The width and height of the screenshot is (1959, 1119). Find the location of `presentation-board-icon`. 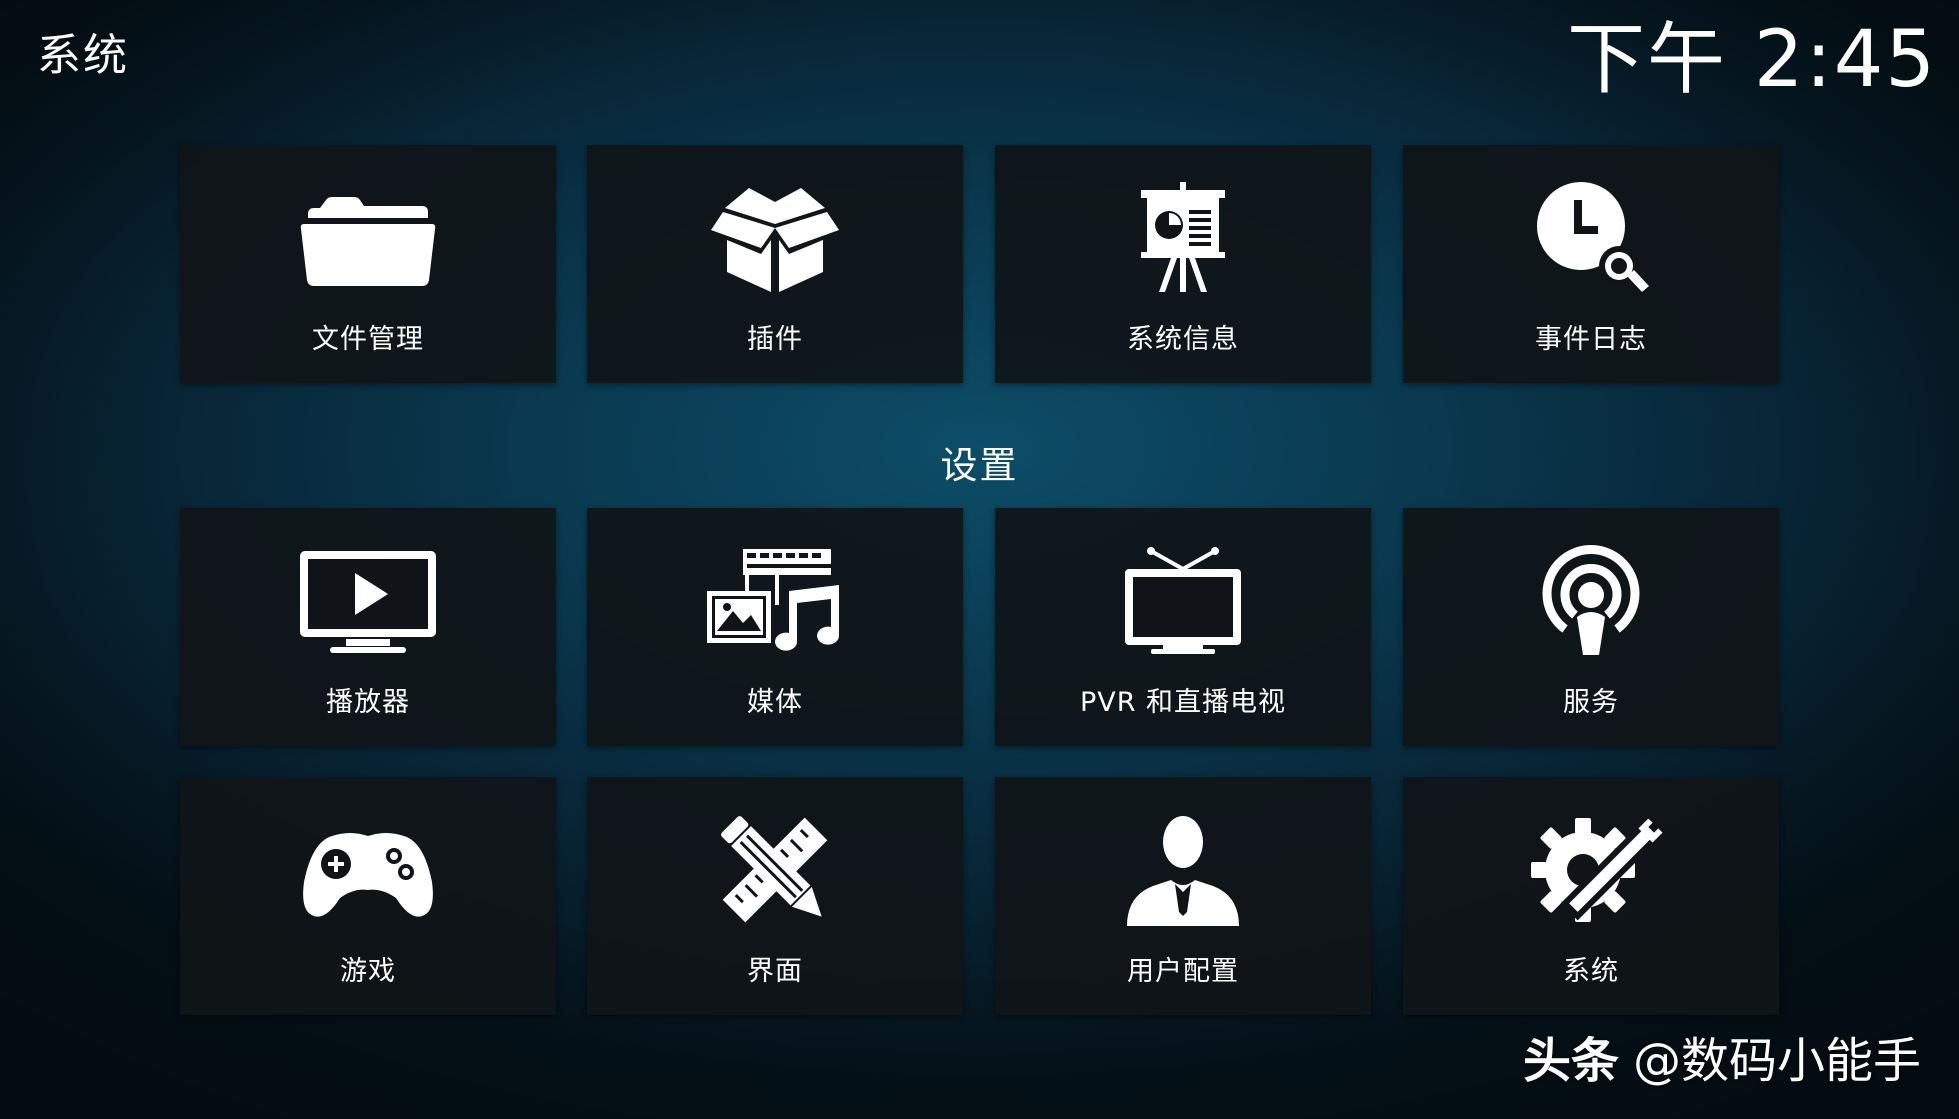

presentation-board-icon is located at coordinates (1183, 238).